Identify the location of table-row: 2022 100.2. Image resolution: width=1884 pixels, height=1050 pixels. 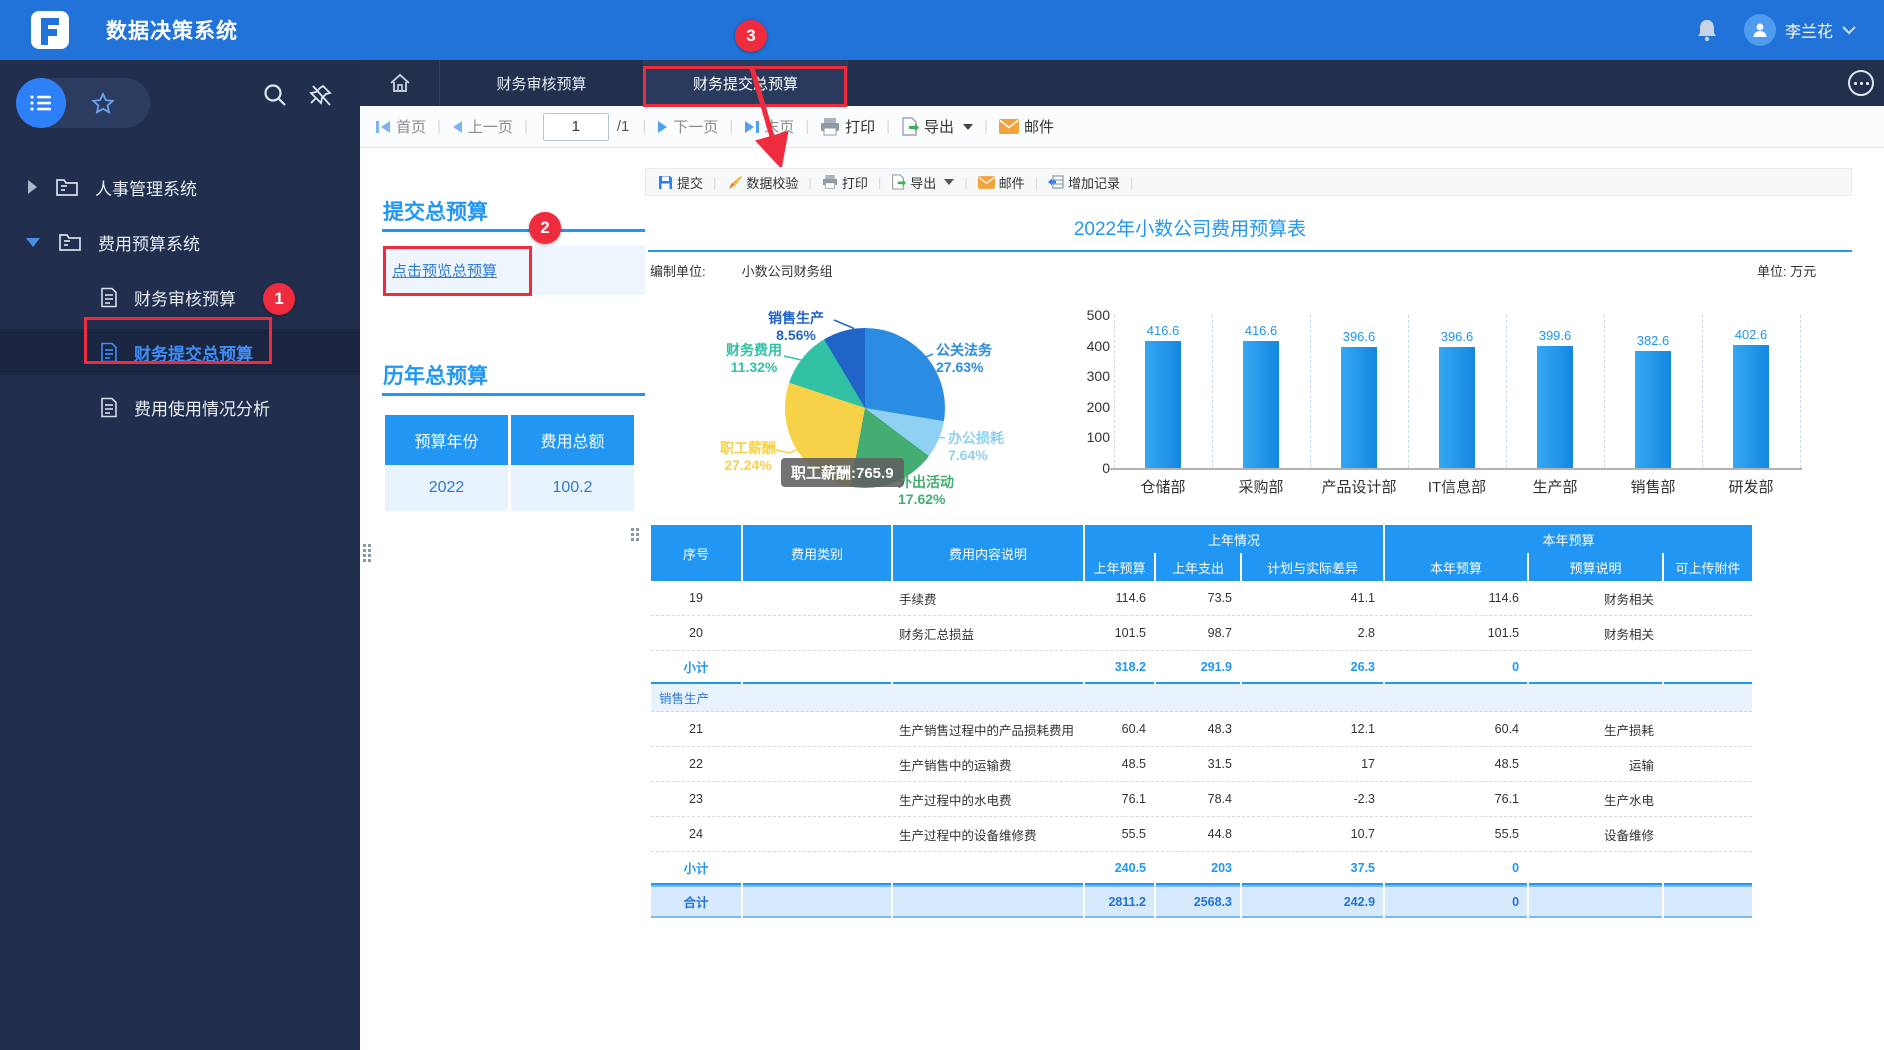
(509, 488).